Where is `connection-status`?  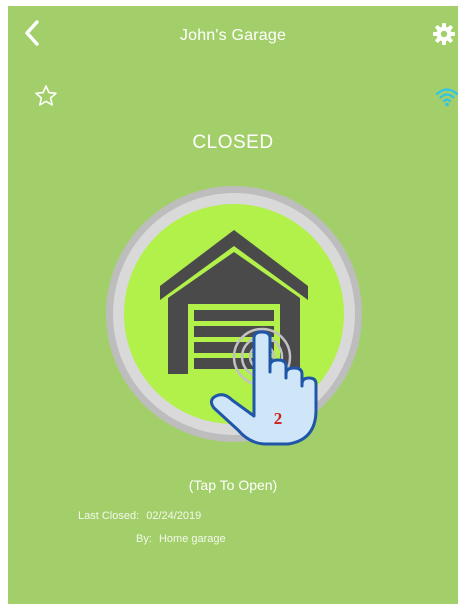
connection-status is located at coordinates (446, 97).